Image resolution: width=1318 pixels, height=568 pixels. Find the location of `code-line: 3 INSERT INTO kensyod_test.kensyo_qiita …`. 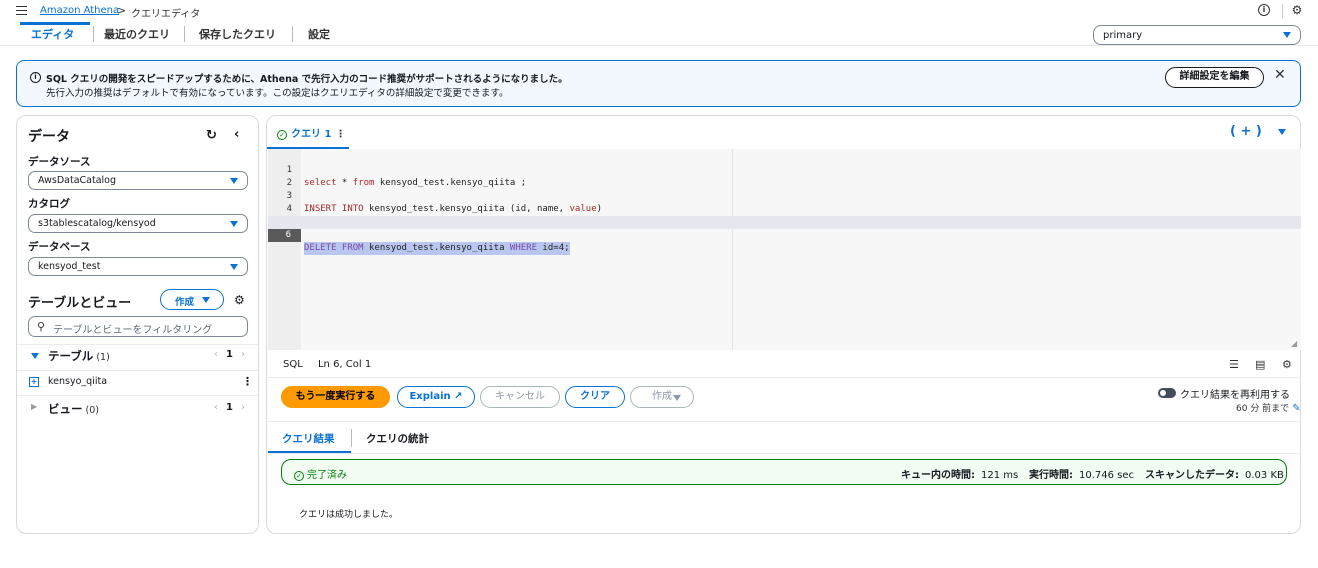

code-line: 3 INSERT INTO kensyod_test.kensyo_qiita … is located at coordinates (784, 195).